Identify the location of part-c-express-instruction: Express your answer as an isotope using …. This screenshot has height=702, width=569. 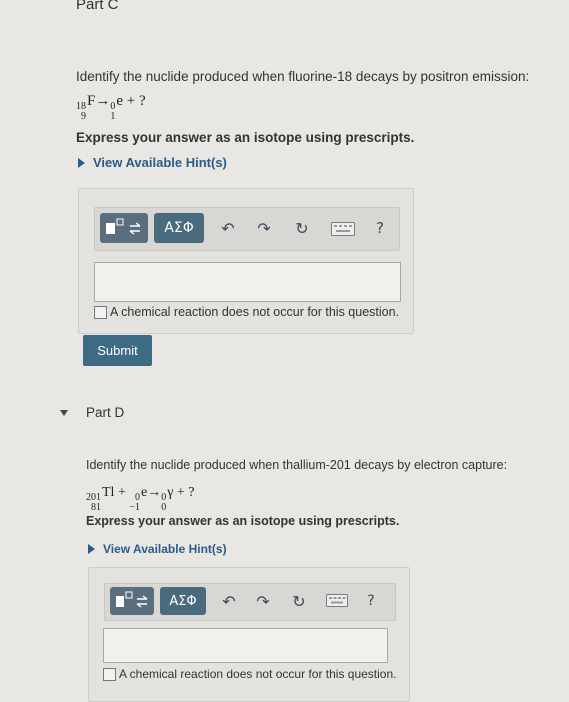
(245, 137).